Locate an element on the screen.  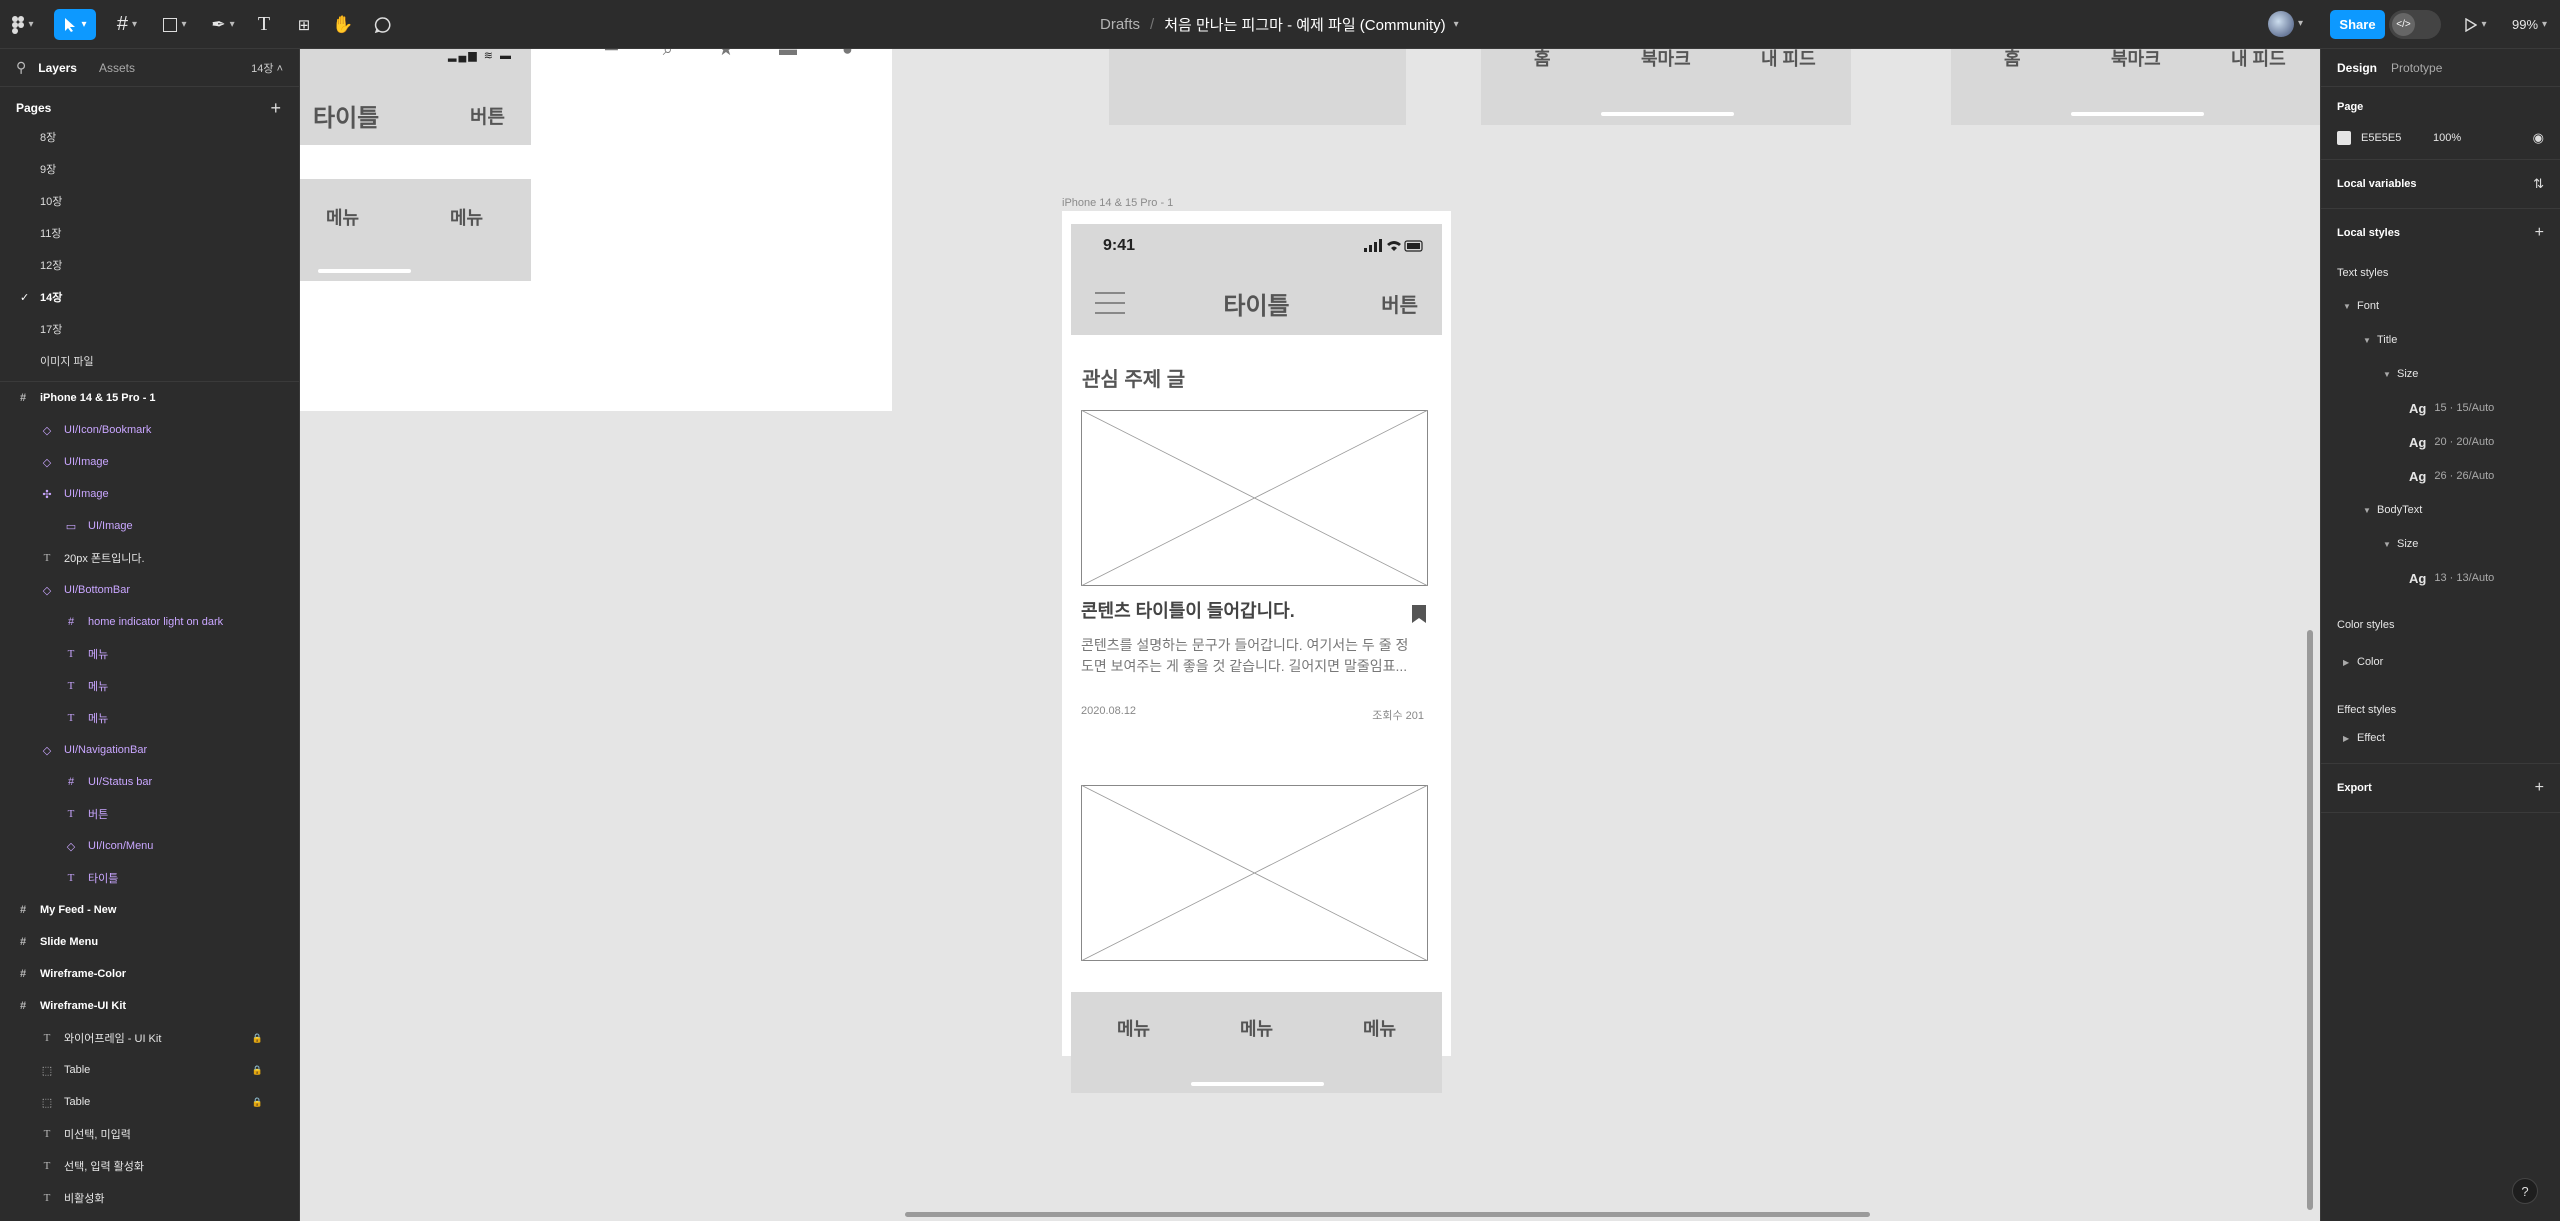
add-page-icon: + is located at coordinates (275, 108).